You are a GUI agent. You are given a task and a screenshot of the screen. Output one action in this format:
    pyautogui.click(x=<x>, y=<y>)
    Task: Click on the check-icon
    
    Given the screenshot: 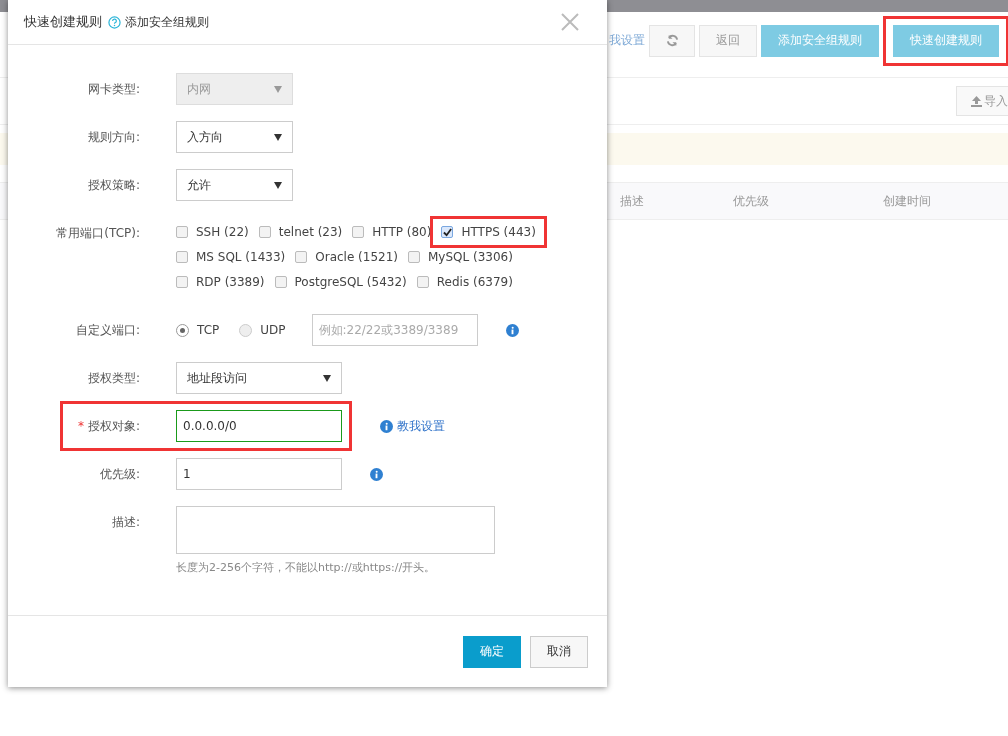 What is the action you would take?
    pyautogui.click(x=447, y=232)
    